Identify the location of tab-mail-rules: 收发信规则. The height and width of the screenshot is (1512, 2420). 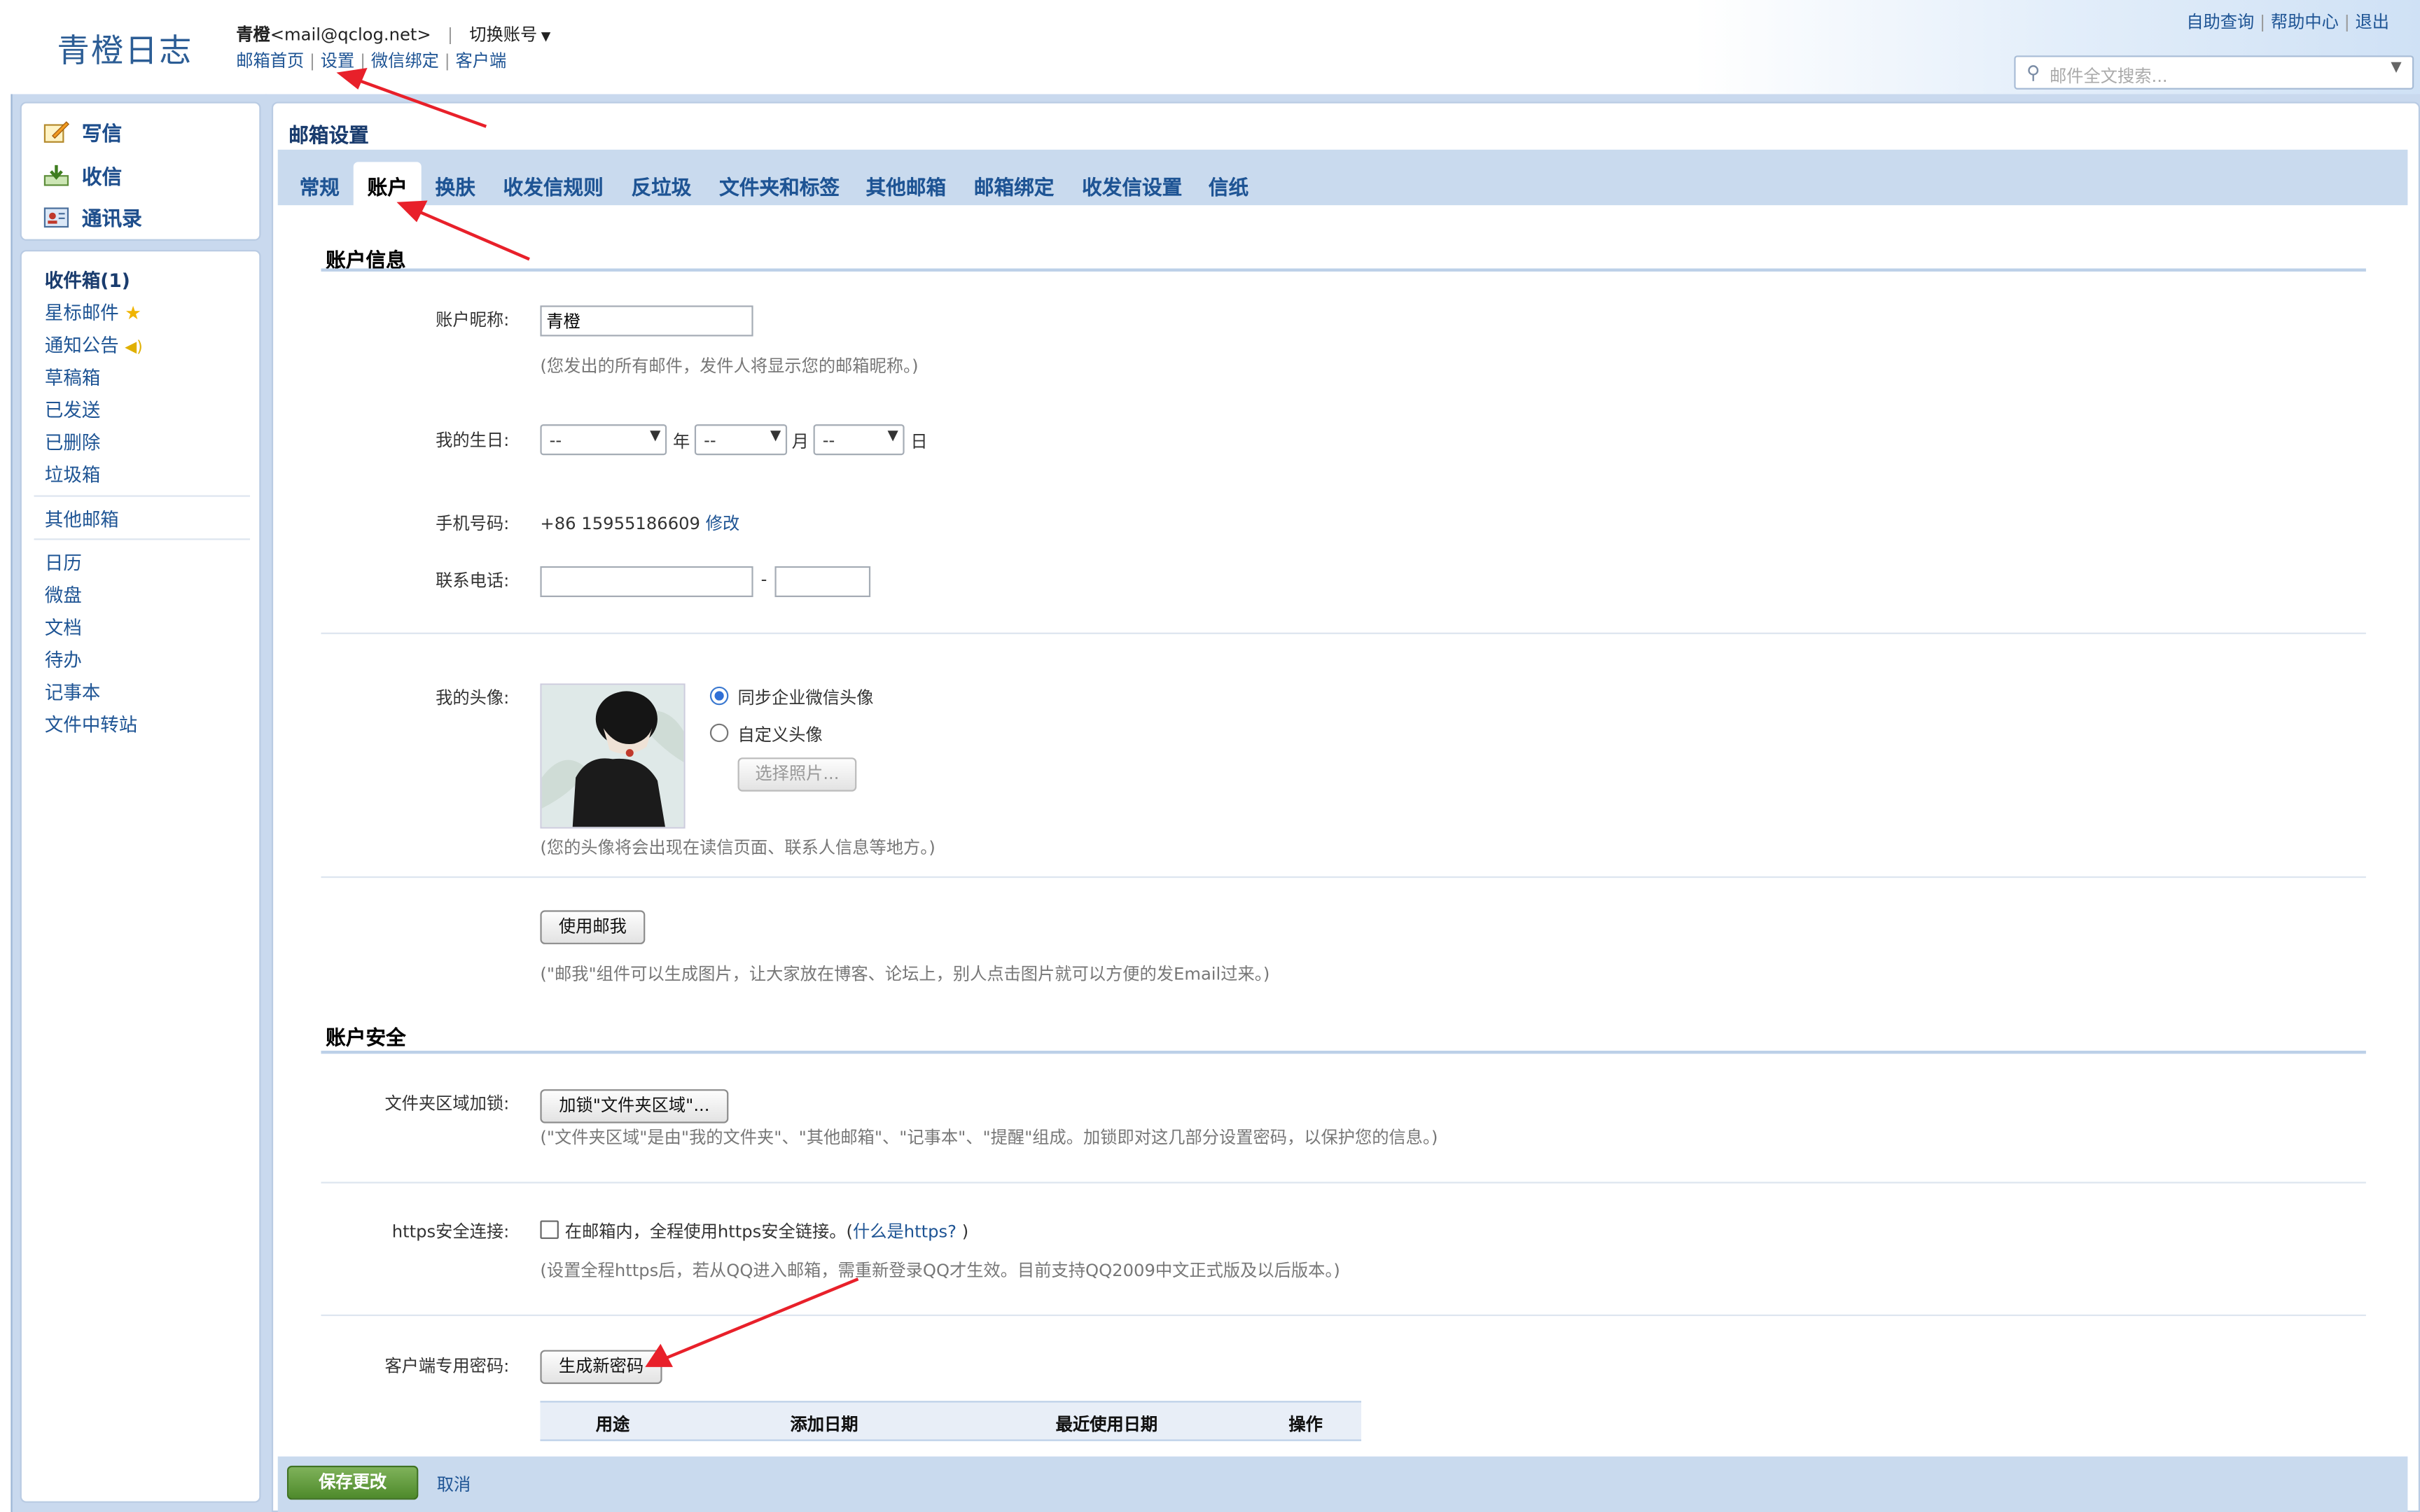
(553, 186).